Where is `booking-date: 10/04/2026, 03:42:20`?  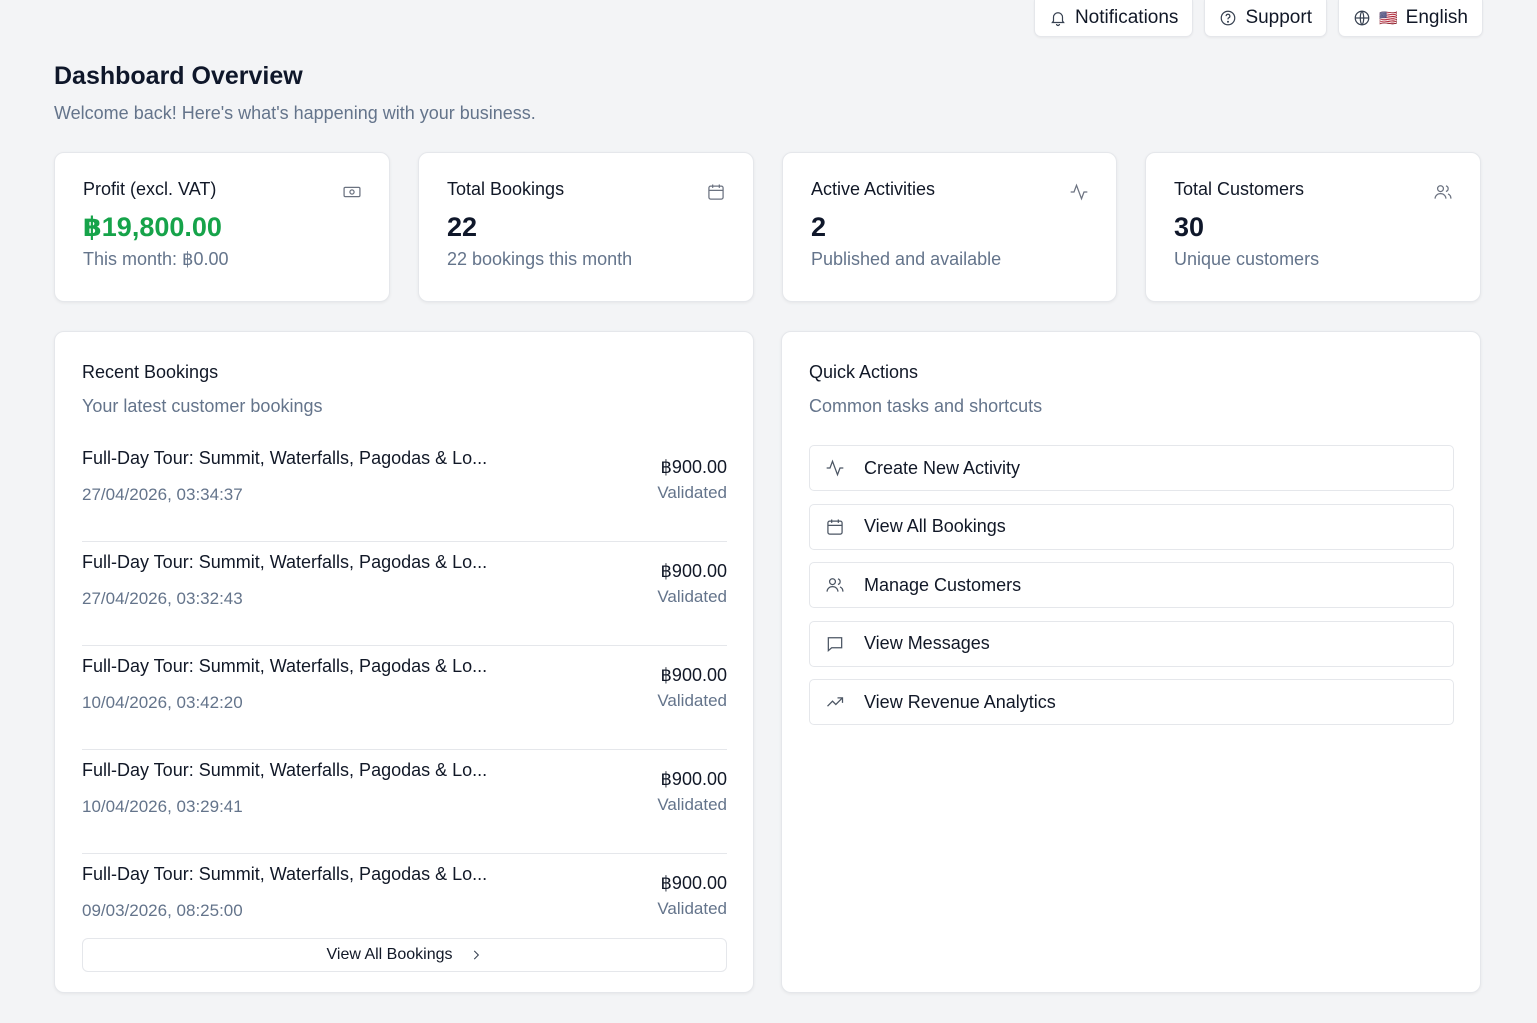
booking-date: 10/04/2026, 03:42:20 is located at coordinates (162, 702).